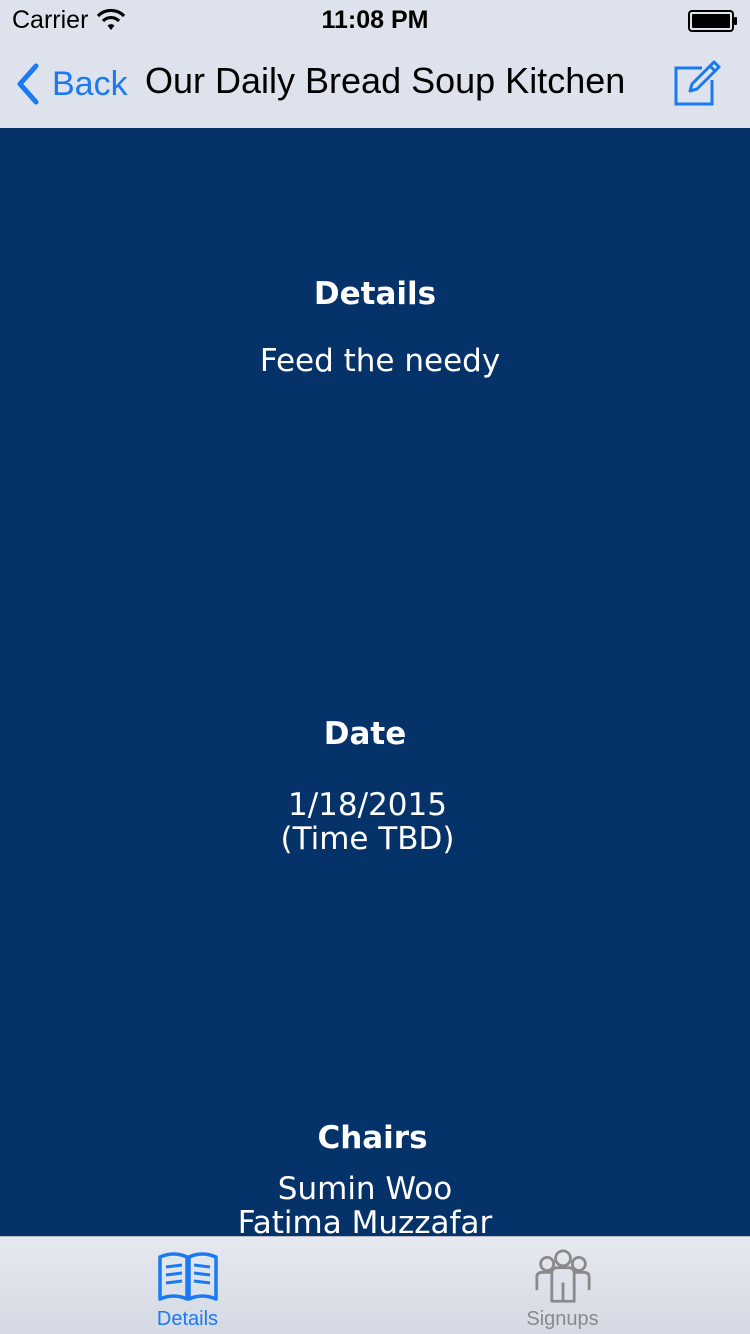 The width and height of the screenshot is (750, 1334). I want to click on tab-bar: Details Signups, so click(375, 1285).